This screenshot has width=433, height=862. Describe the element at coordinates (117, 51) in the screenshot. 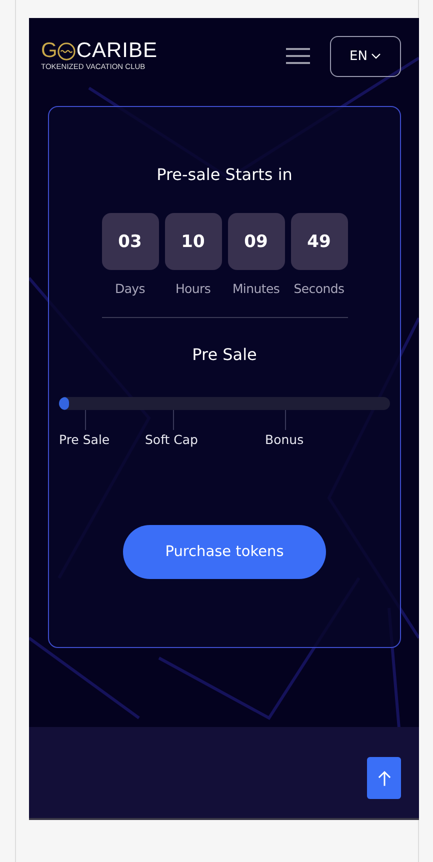

I see `logo-text: CARIBE` at that location.